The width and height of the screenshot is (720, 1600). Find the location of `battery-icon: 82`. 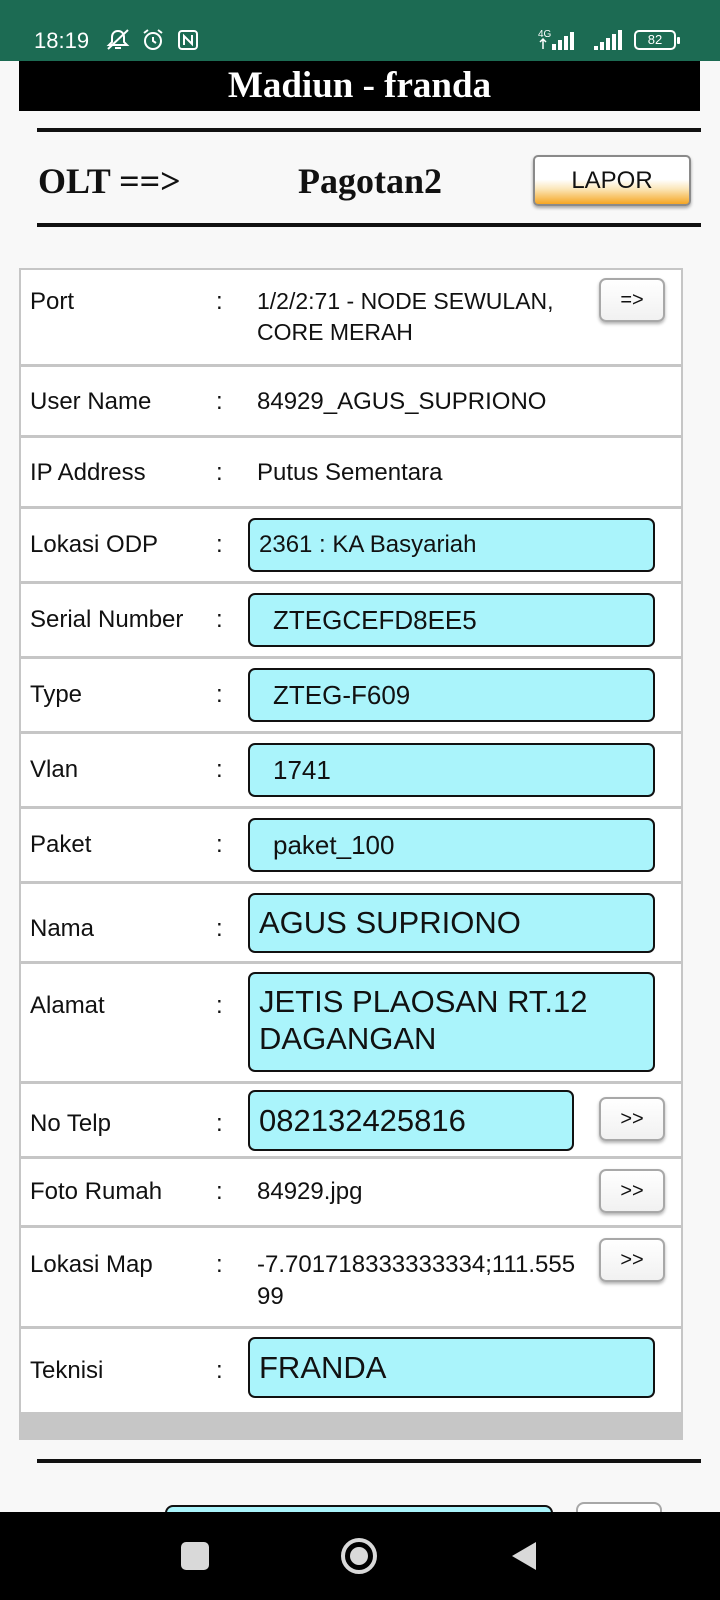

battery-icon: 82 is located at coordinates (657, 40).